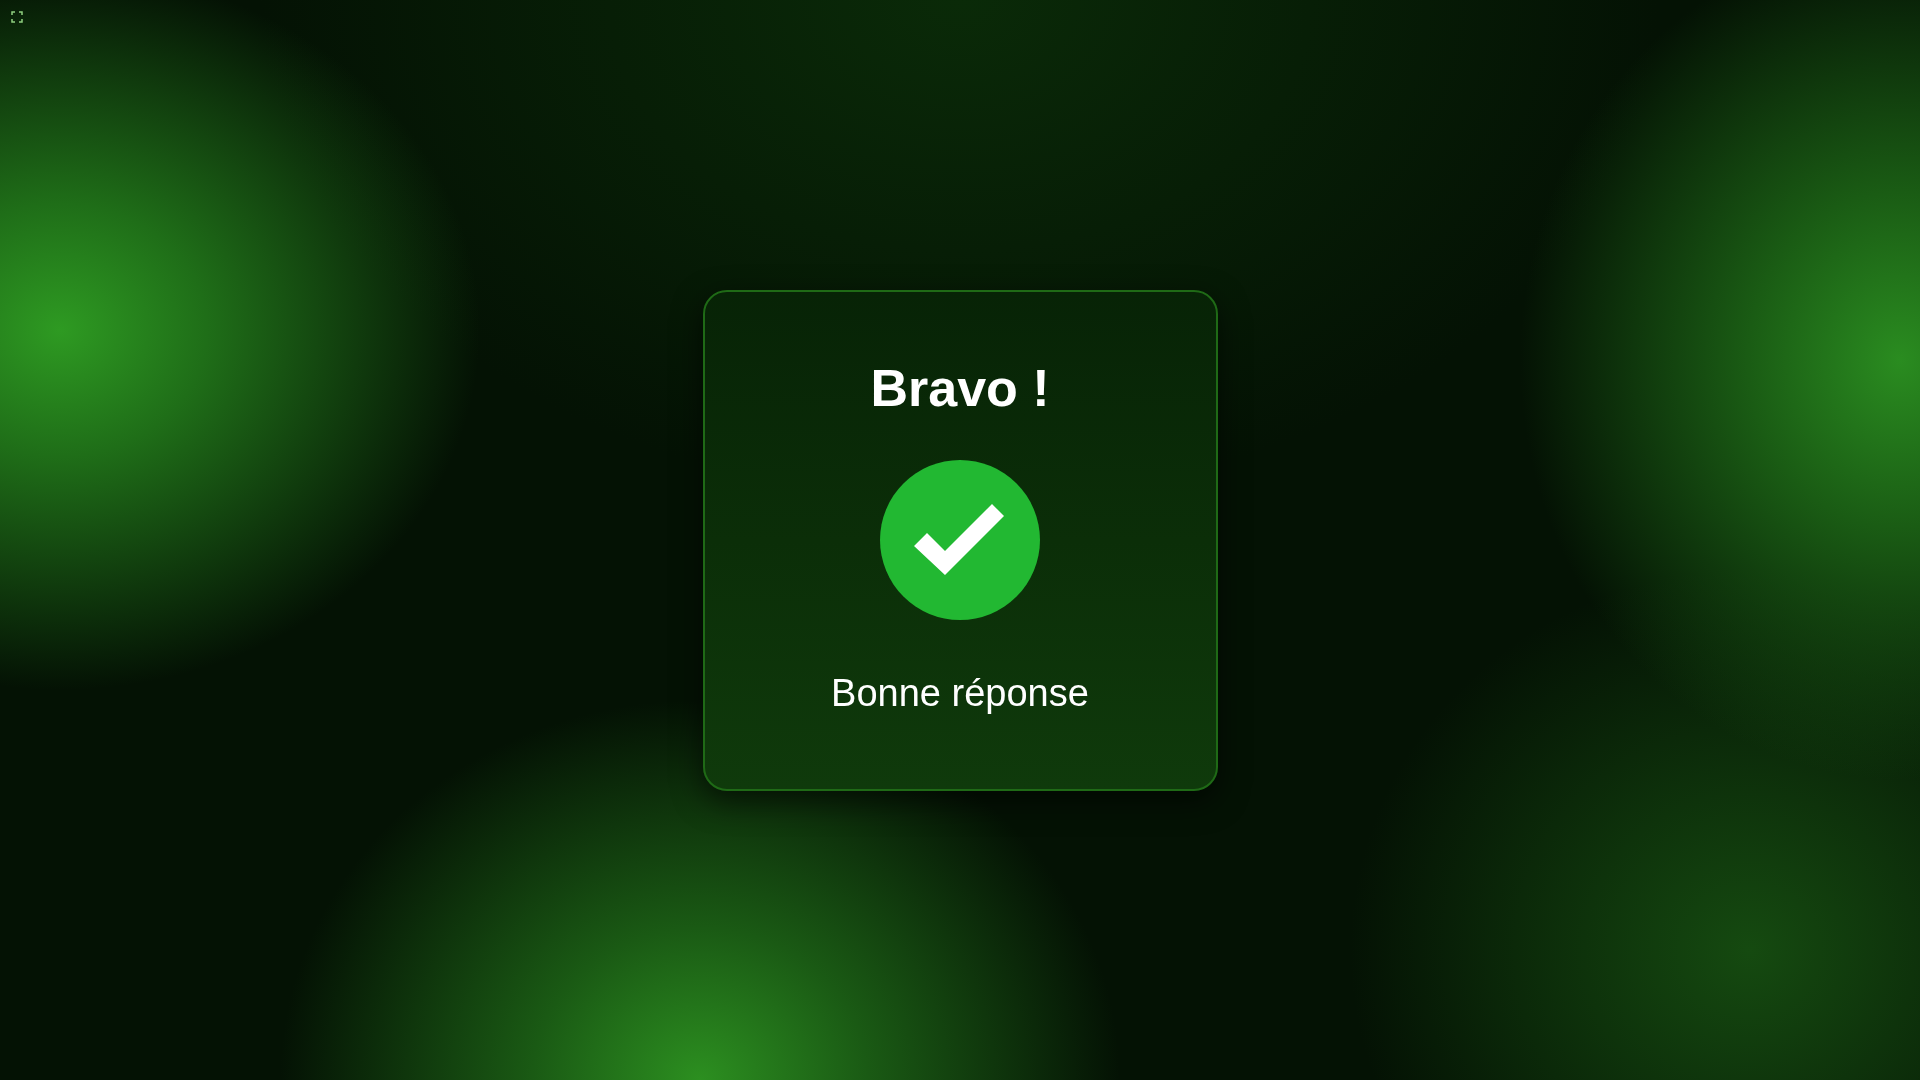  Describe the element at coordinates (960, 387) in the screenshot. I see `dialog-title: Bravo !` at that location.